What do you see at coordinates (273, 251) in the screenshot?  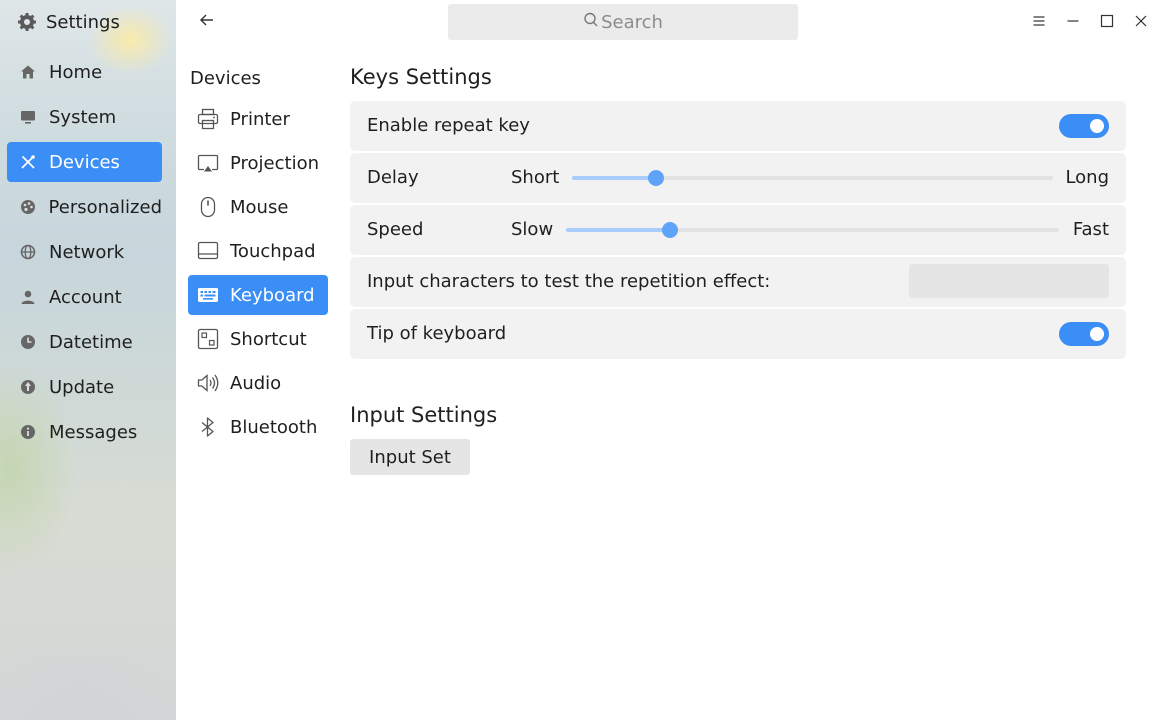 I see `devices-item-label: Touchpad` at bounding box center [273, 251].